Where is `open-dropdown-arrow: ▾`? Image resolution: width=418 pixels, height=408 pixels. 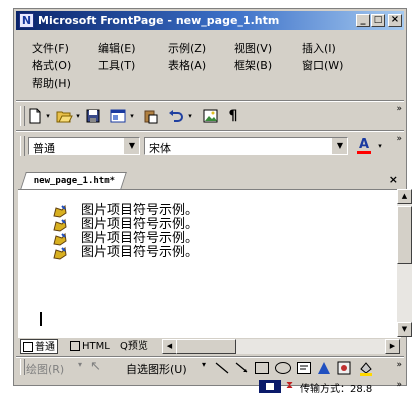
open-dropdown-arrow: ▾ is located at coordinates (78, 116).